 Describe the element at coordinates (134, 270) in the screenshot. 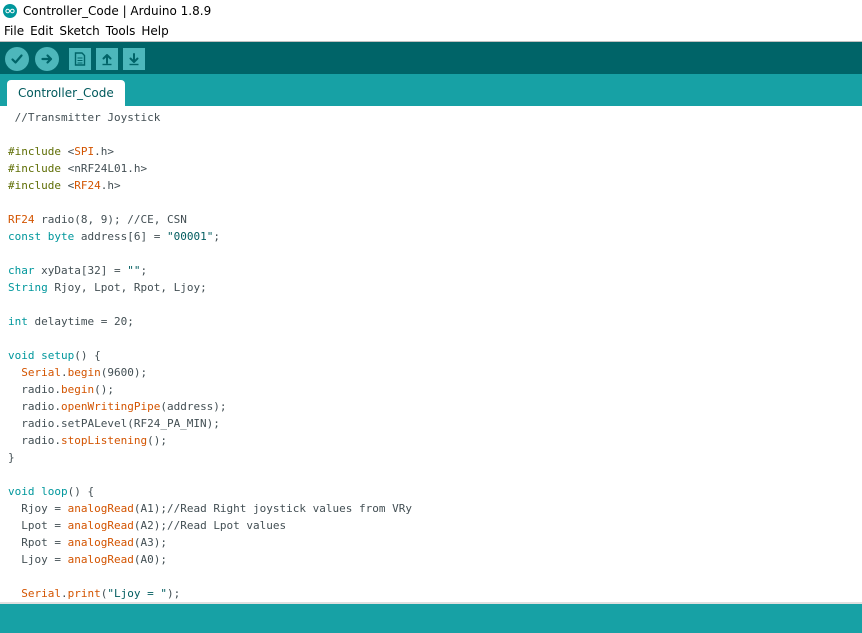

I see `code-token: ""` at that location.